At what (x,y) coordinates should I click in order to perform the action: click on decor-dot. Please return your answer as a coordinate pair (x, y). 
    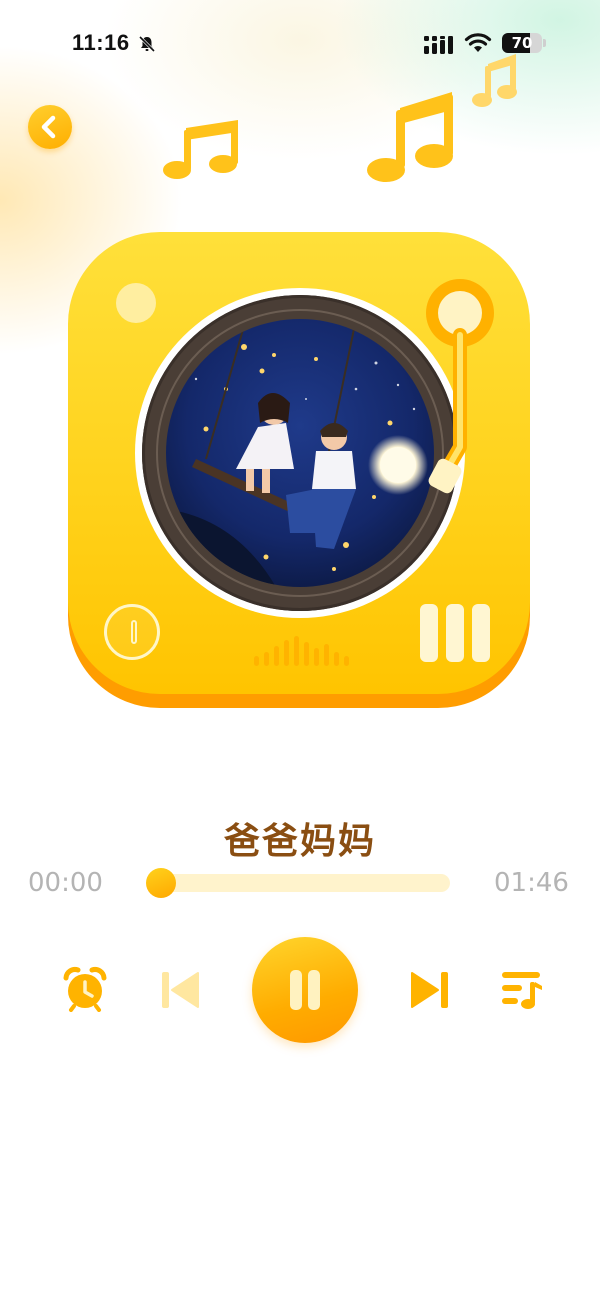
    Looking at the image, I should click on (136, 303).